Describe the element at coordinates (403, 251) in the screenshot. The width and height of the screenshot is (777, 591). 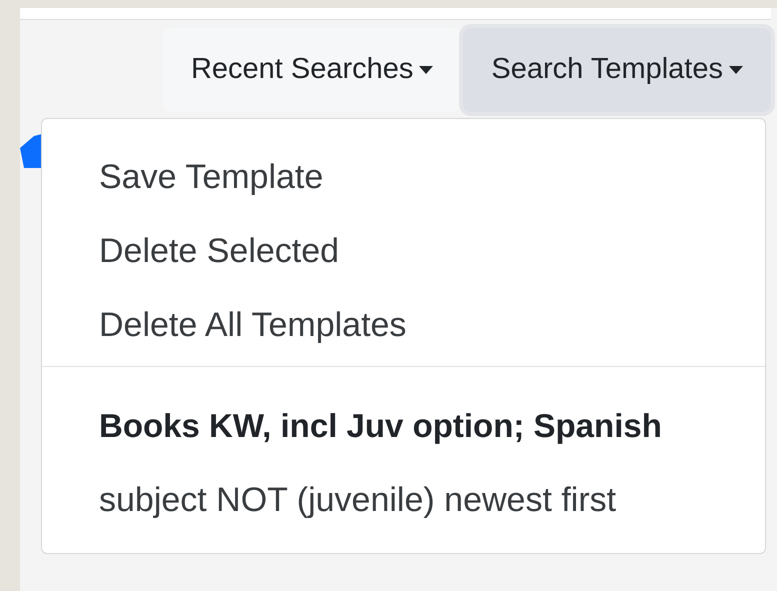
I see `menu-item: Delete Selected` at that location.